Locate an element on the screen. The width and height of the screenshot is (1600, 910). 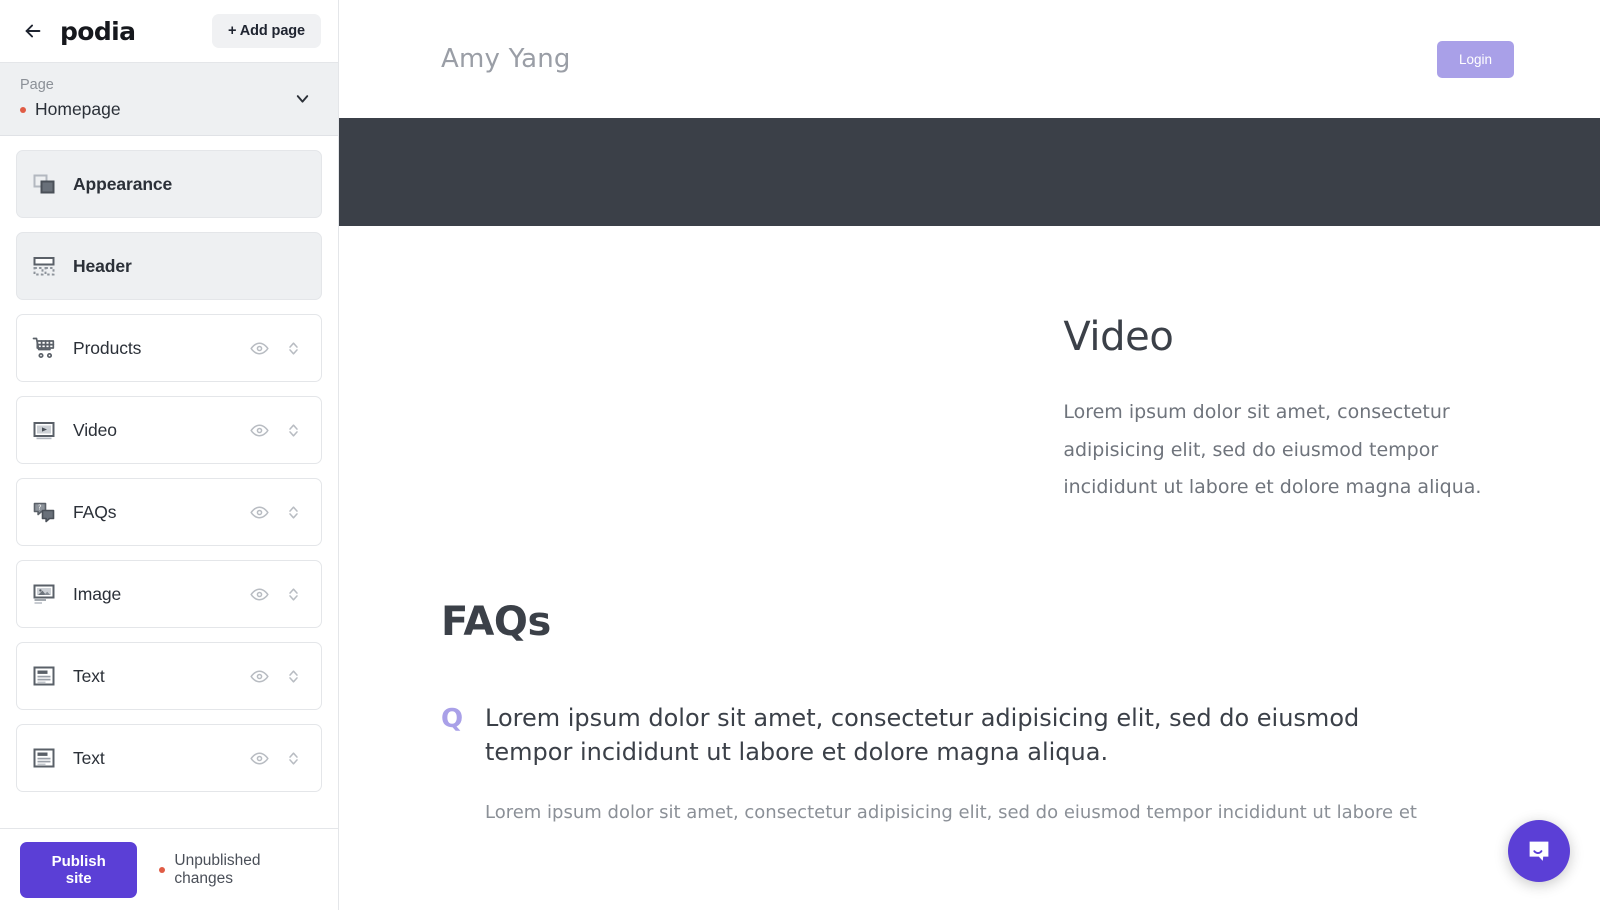
sidebar-item-text-2: Text is located at coordinates (169, 758).